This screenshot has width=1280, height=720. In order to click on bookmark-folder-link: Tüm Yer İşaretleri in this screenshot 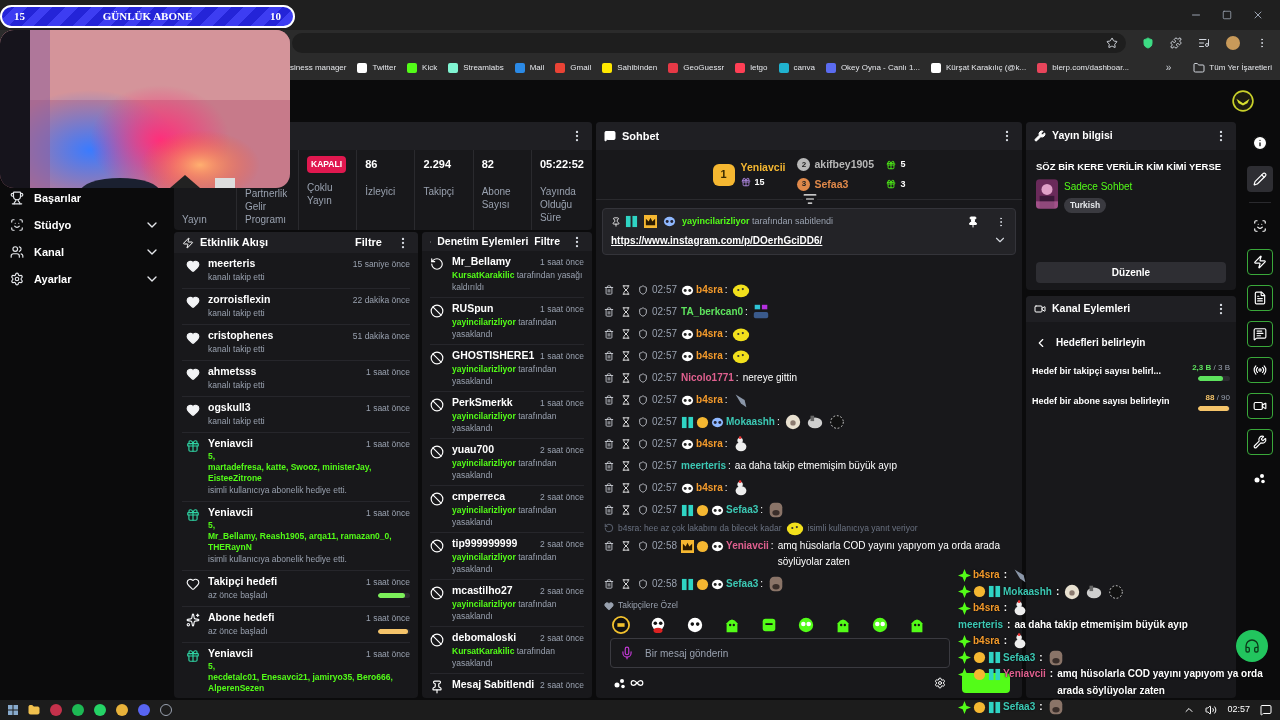, I will do `click(1232, 67)`.